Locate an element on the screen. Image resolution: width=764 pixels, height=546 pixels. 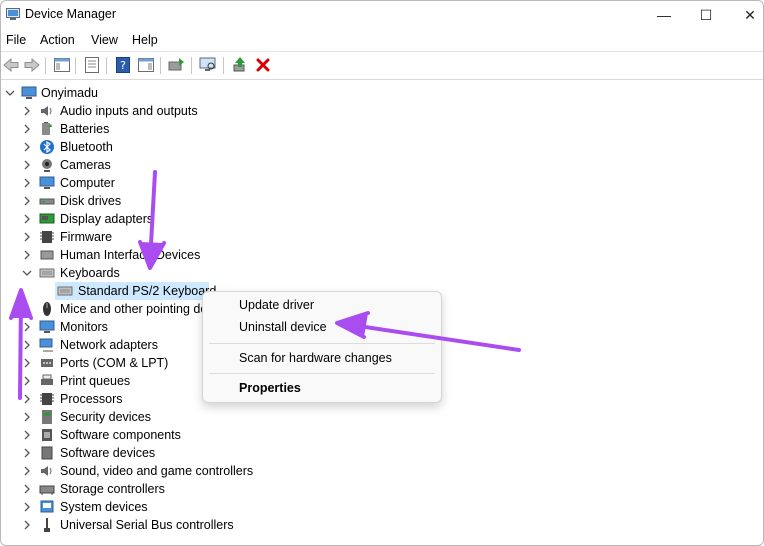
minimize-button: — is located at coordinates (664, 15).